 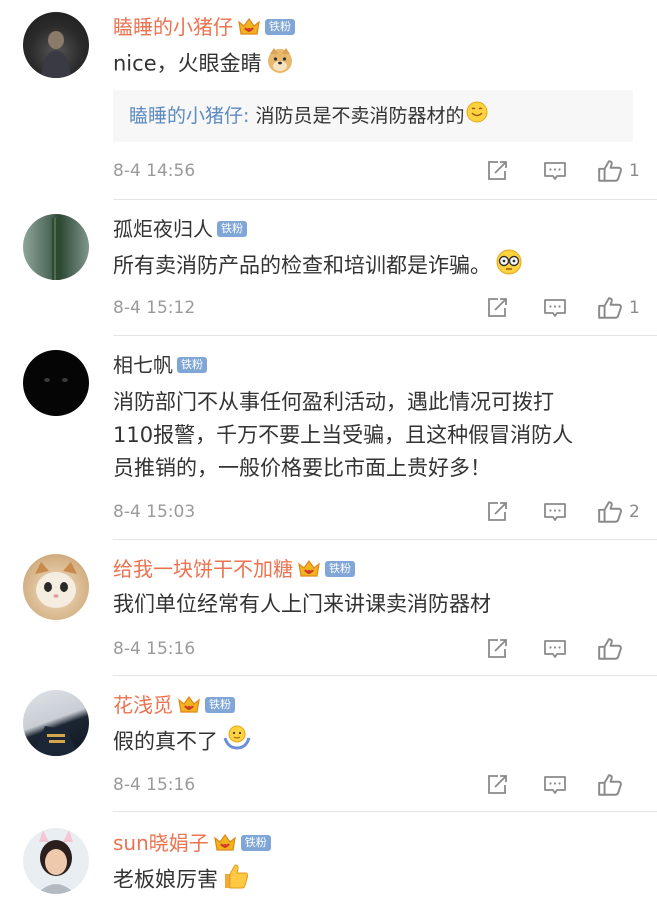 What do you see at coordinates (161, 843) in the screenshot?
I see `username: sun晓娟子` at bounding box center [161, 843].